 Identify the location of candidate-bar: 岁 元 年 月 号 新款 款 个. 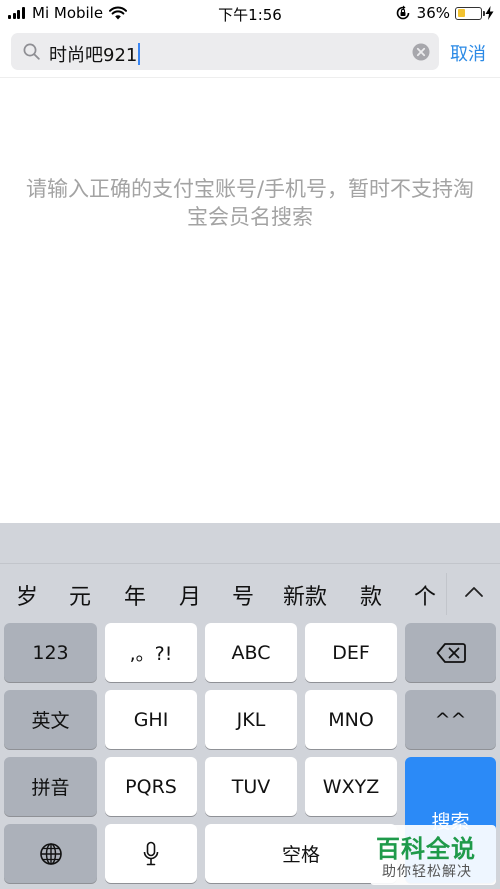
(250, 594).